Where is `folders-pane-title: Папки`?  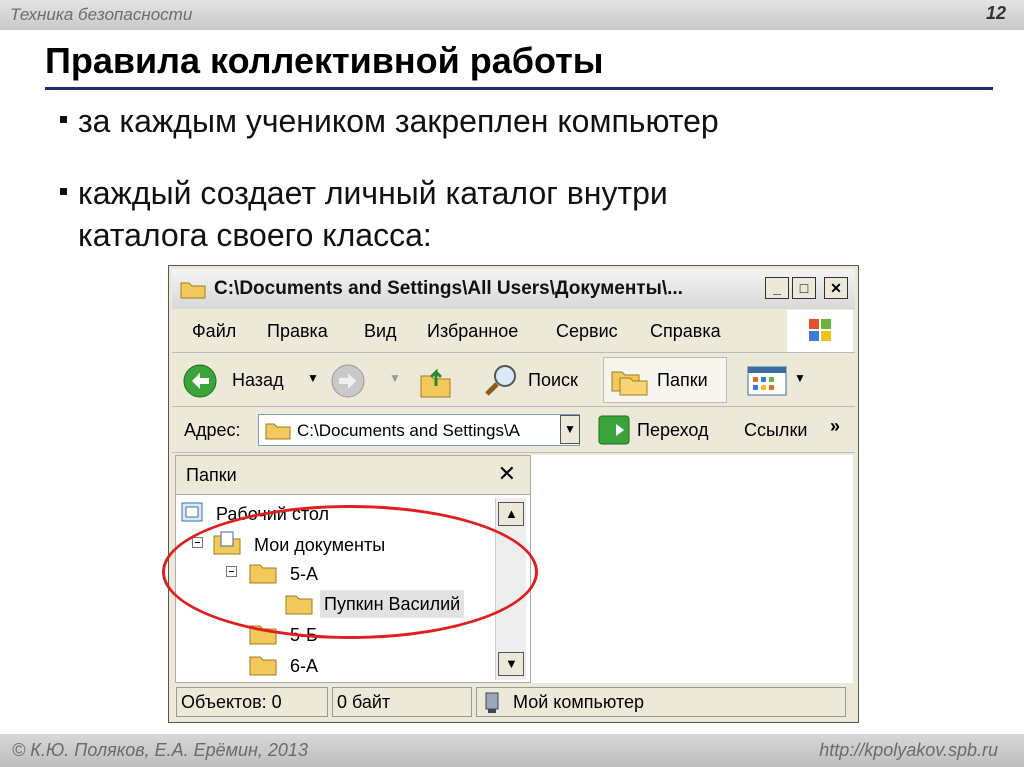
folders-pane-title: Папки is located at coordinates (211, 475).